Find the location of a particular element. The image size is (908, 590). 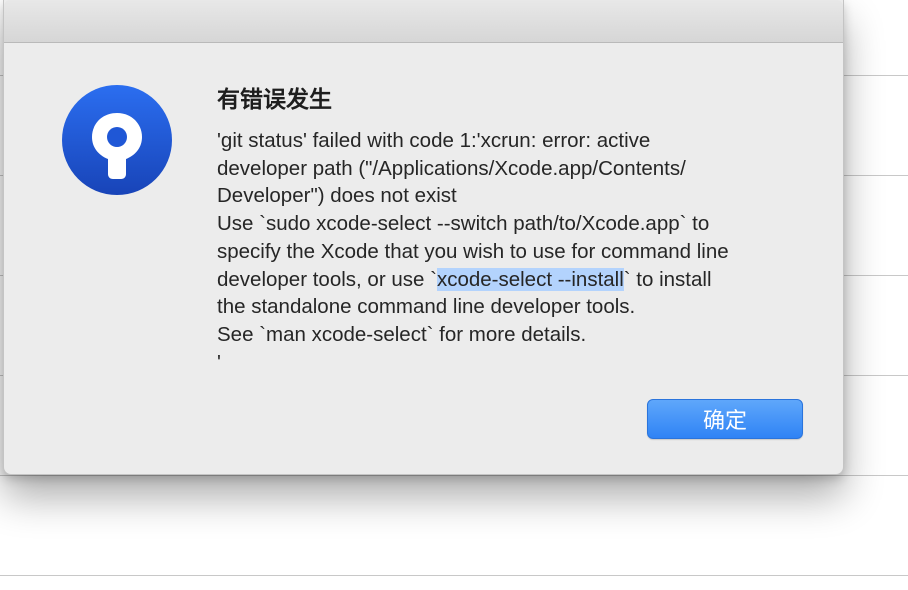

ok-button: 确定 is located at coordinates (725, 419).